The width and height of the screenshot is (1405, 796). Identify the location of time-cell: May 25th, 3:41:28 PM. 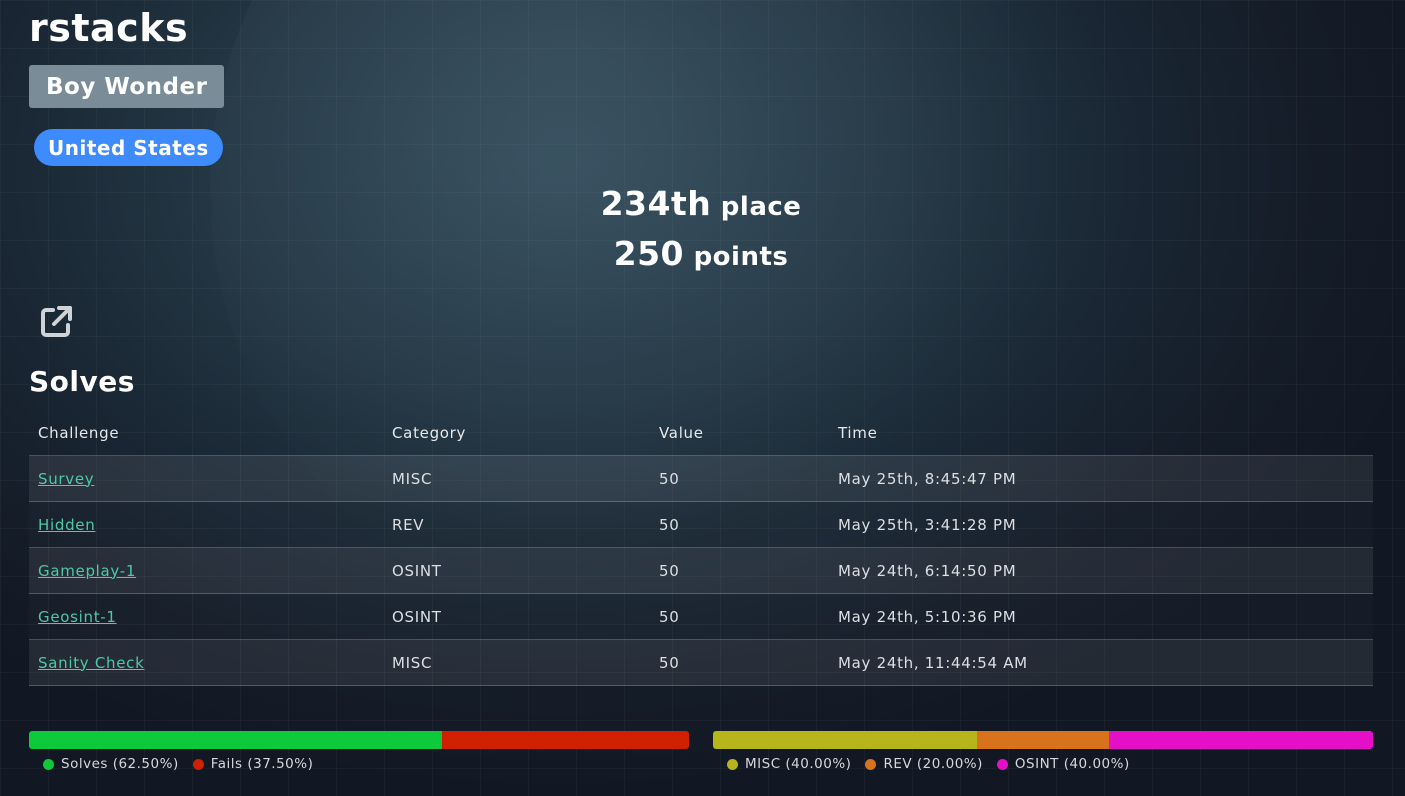
(1101, 524).